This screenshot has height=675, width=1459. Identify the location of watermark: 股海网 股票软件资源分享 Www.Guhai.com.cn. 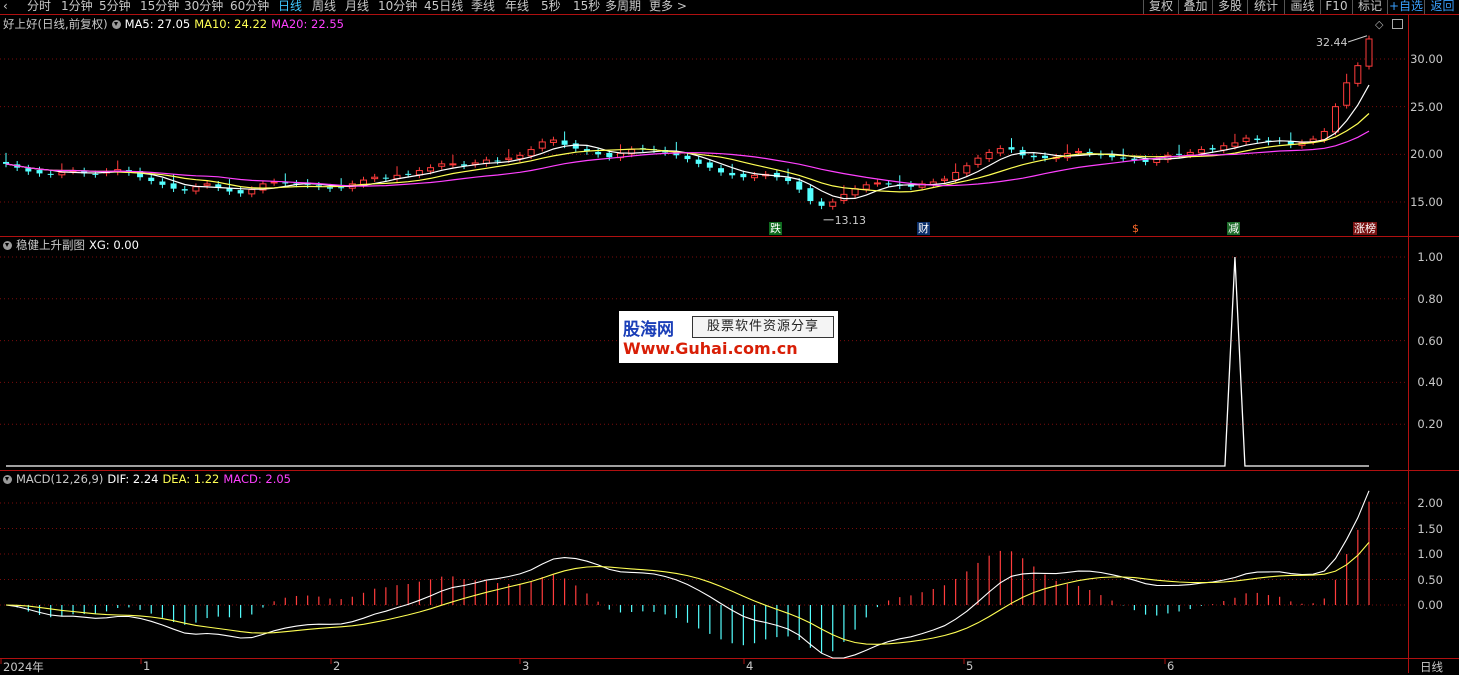
(728, 337).